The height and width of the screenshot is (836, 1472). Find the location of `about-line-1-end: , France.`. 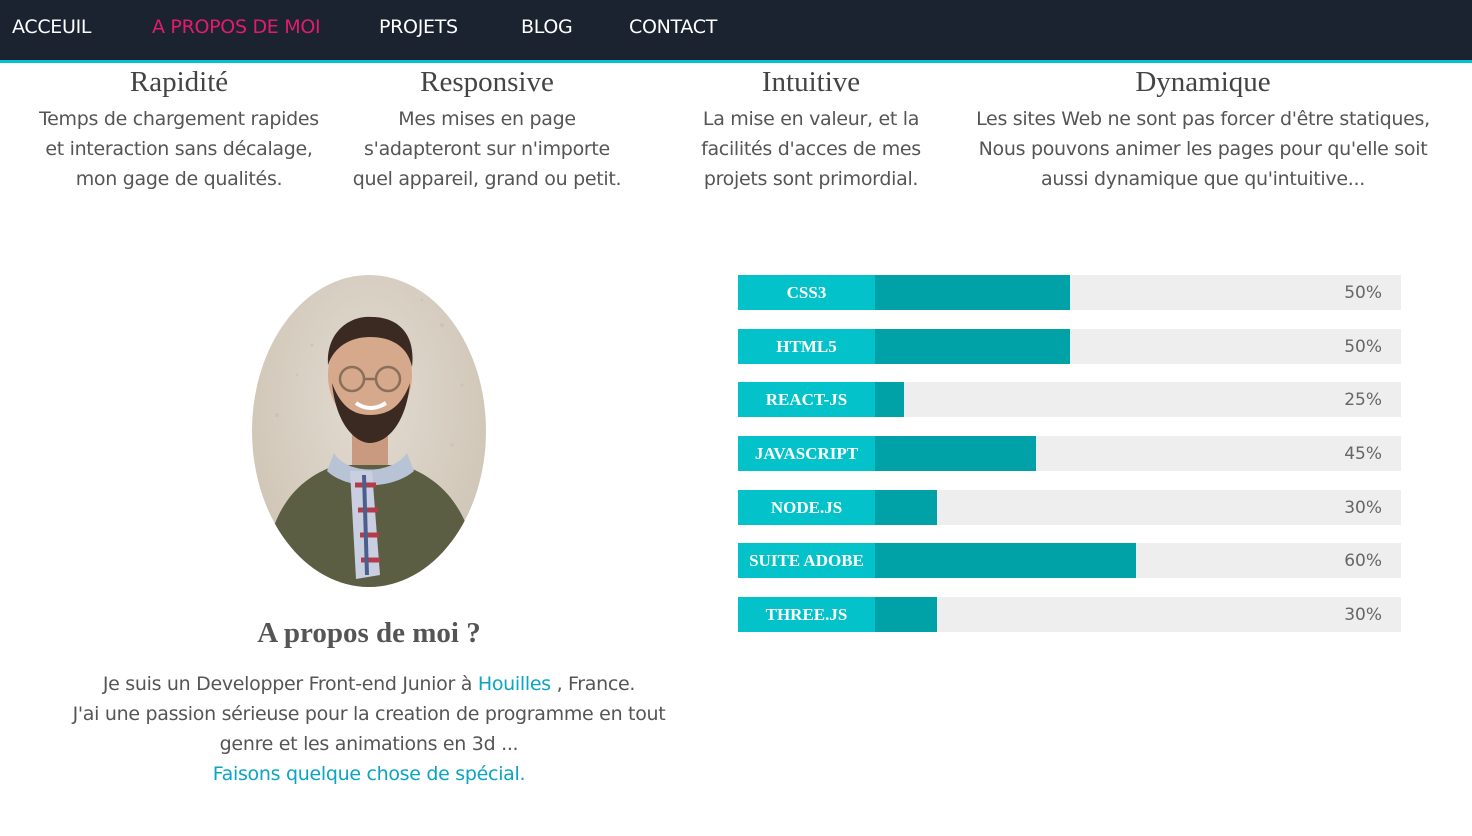

about-line-1-end: , France. is located at coordinates (596, 684).